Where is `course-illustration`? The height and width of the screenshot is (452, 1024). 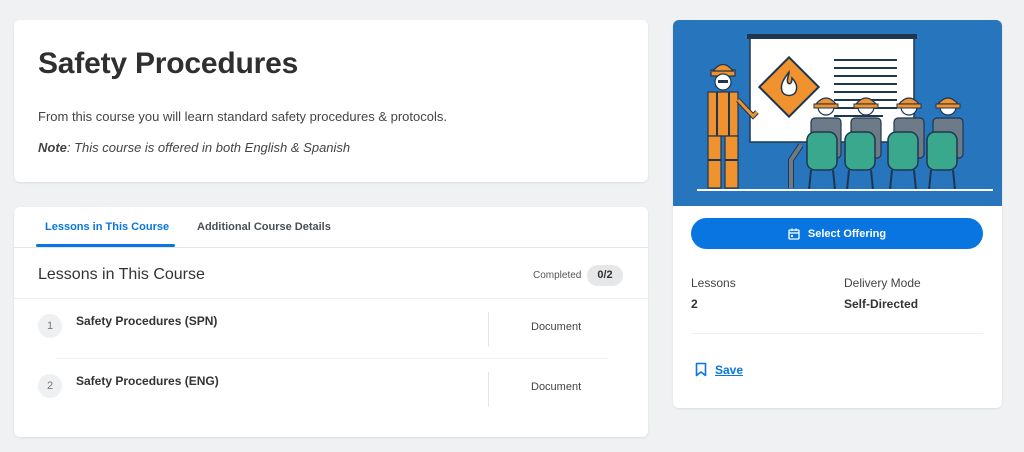
course-illustration is located at coordinates (837, 113).